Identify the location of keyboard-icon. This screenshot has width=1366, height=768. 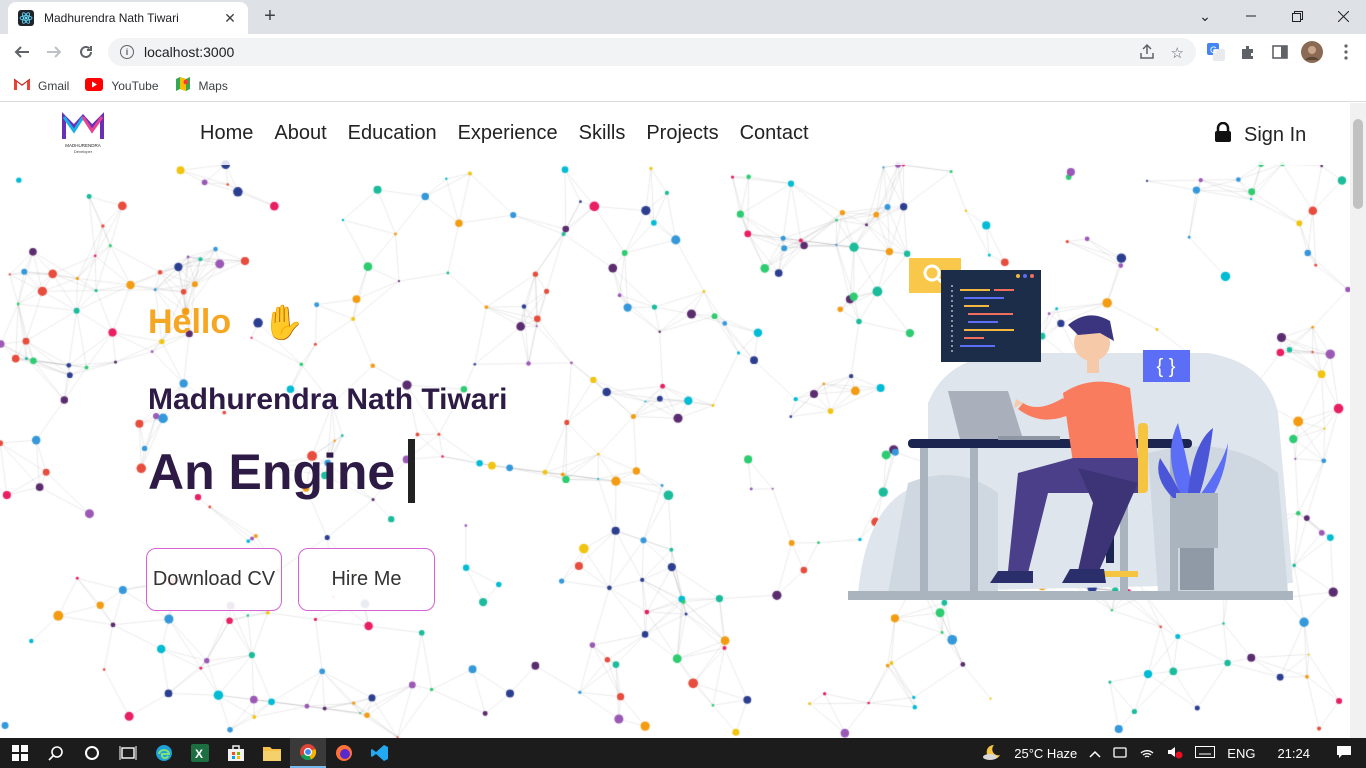
(1205, 753).